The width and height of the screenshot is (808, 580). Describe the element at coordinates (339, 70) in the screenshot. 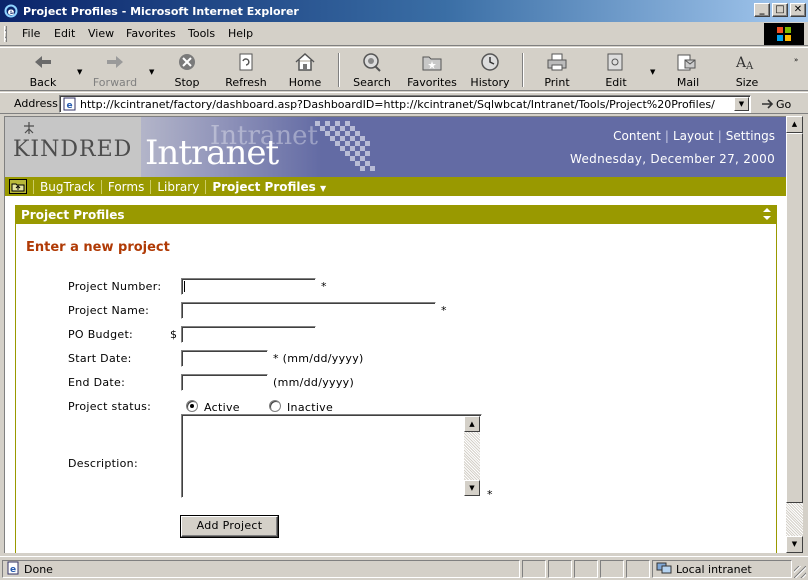

I see `toolbar-separator` at that location.